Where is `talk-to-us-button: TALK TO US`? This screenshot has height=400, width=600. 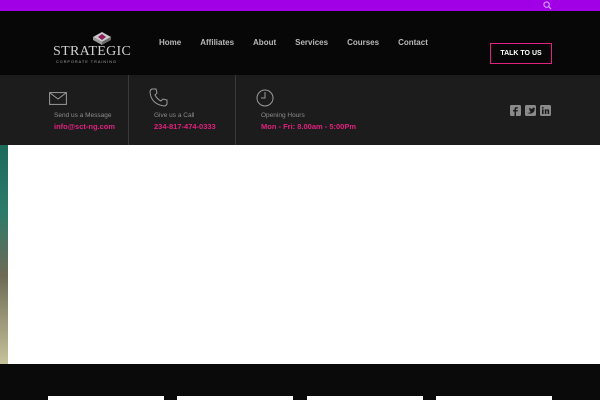 talk-to-us-button: TALK TO US is located at coordinates (521, 53).